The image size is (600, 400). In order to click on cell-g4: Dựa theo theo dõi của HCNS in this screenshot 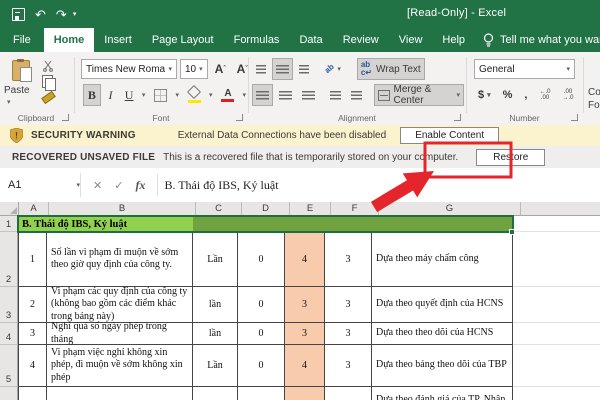, I will do `click(442, 334)`.